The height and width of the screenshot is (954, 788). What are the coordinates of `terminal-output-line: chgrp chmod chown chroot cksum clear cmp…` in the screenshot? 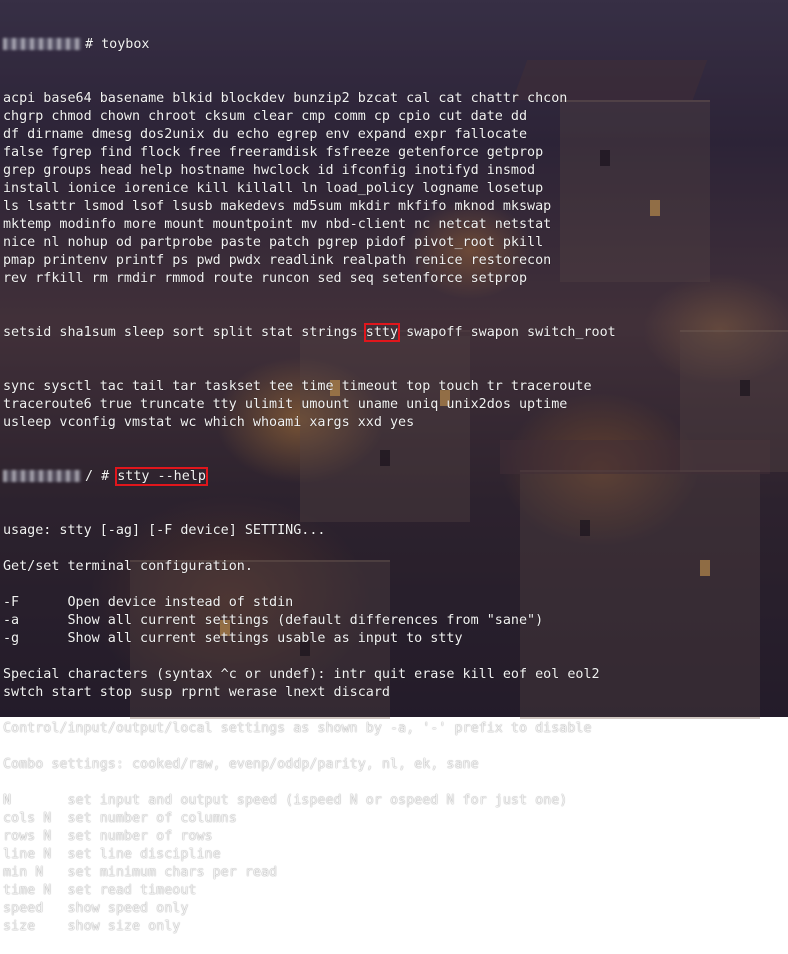 It's located at (265, 116).